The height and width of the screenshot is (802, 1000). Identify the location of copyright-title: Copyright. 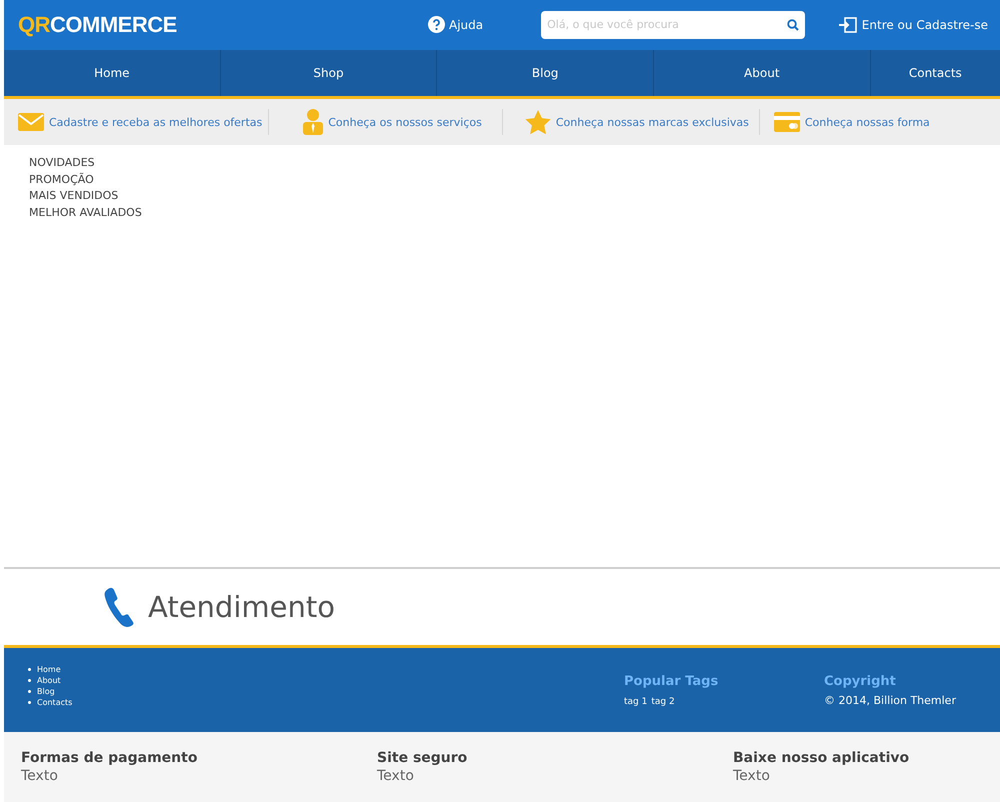
(860, 682).